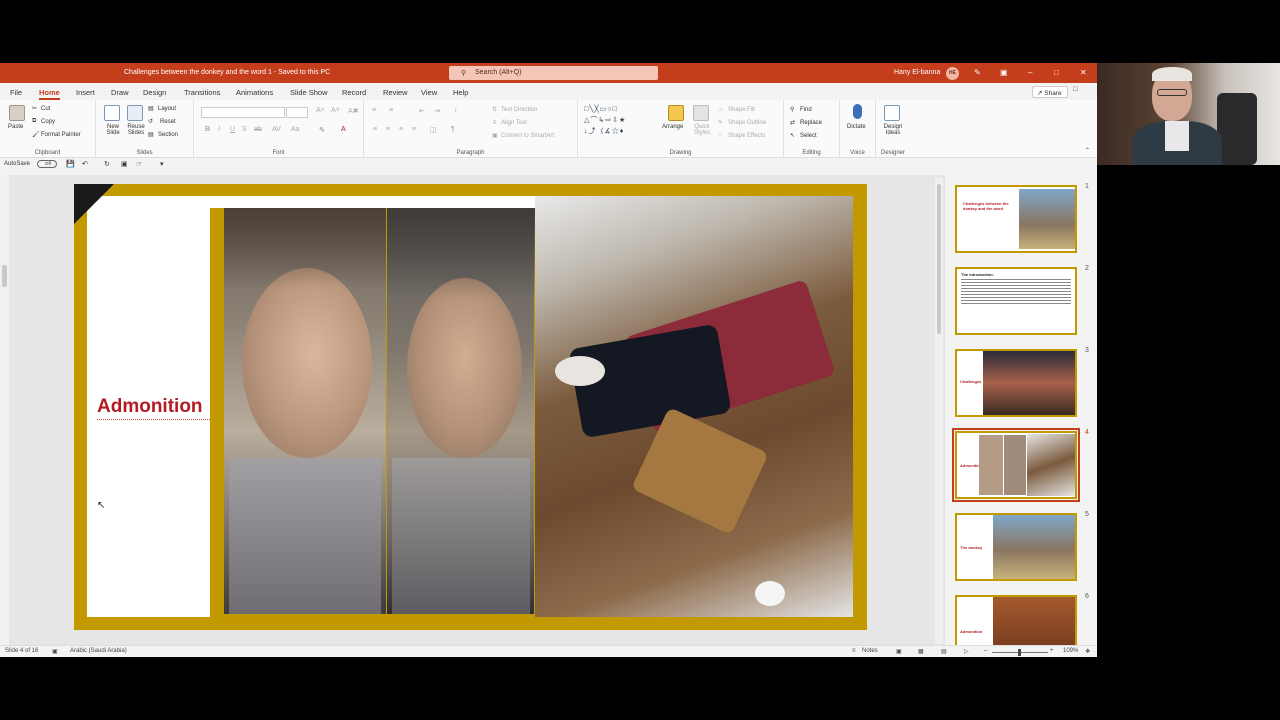  Describe the element at coordinates (85, 92) in the screenshot. I see `tab-insert: Insert` at that location.